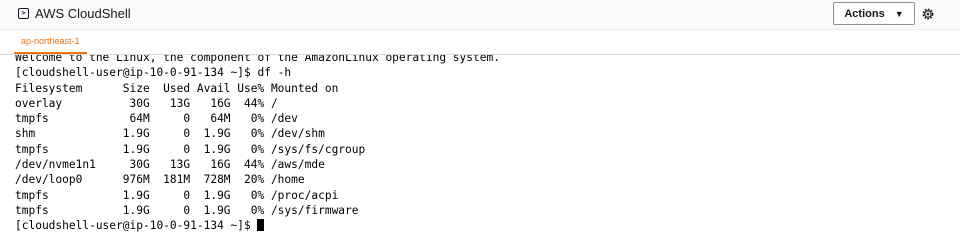 The height and width of the screenshot is (251, 960). Describe the element at coordinates (261, 225) in the screenshot. I see `terminal-cursor` at that location.